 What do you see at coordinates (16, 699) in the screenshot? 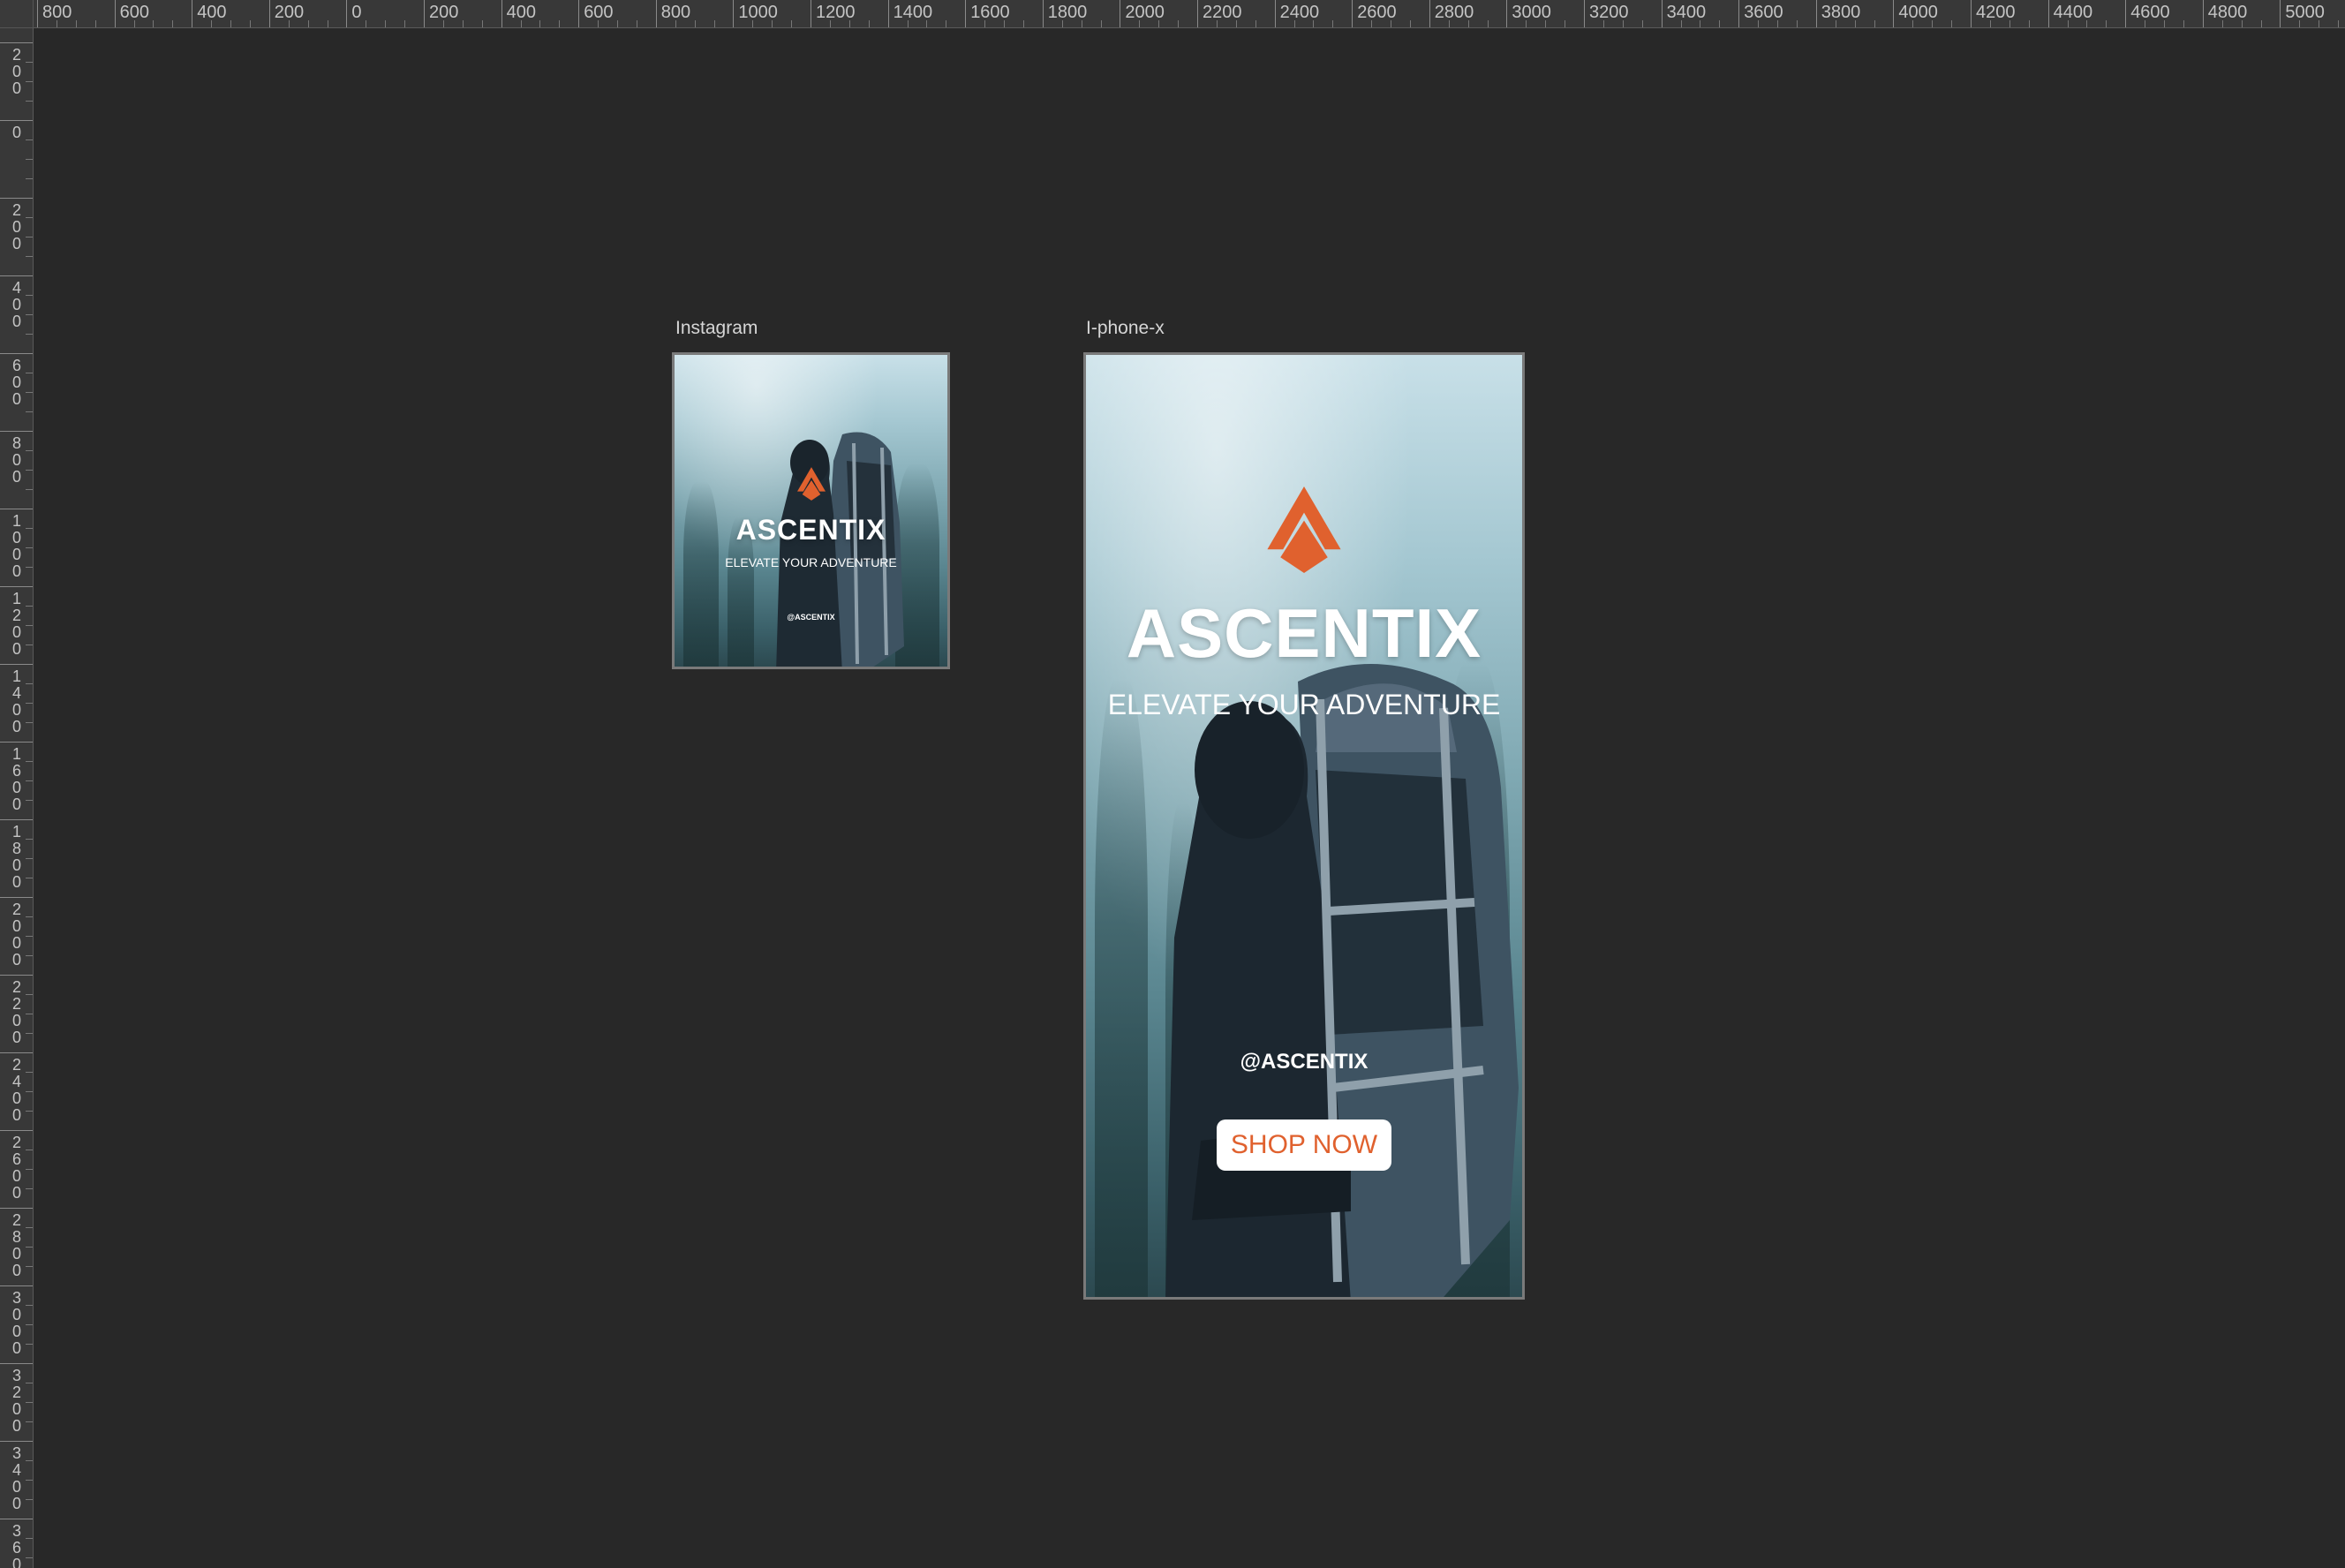
I see `ruler-tick-label: 1400` at bounding box center [16, 699].